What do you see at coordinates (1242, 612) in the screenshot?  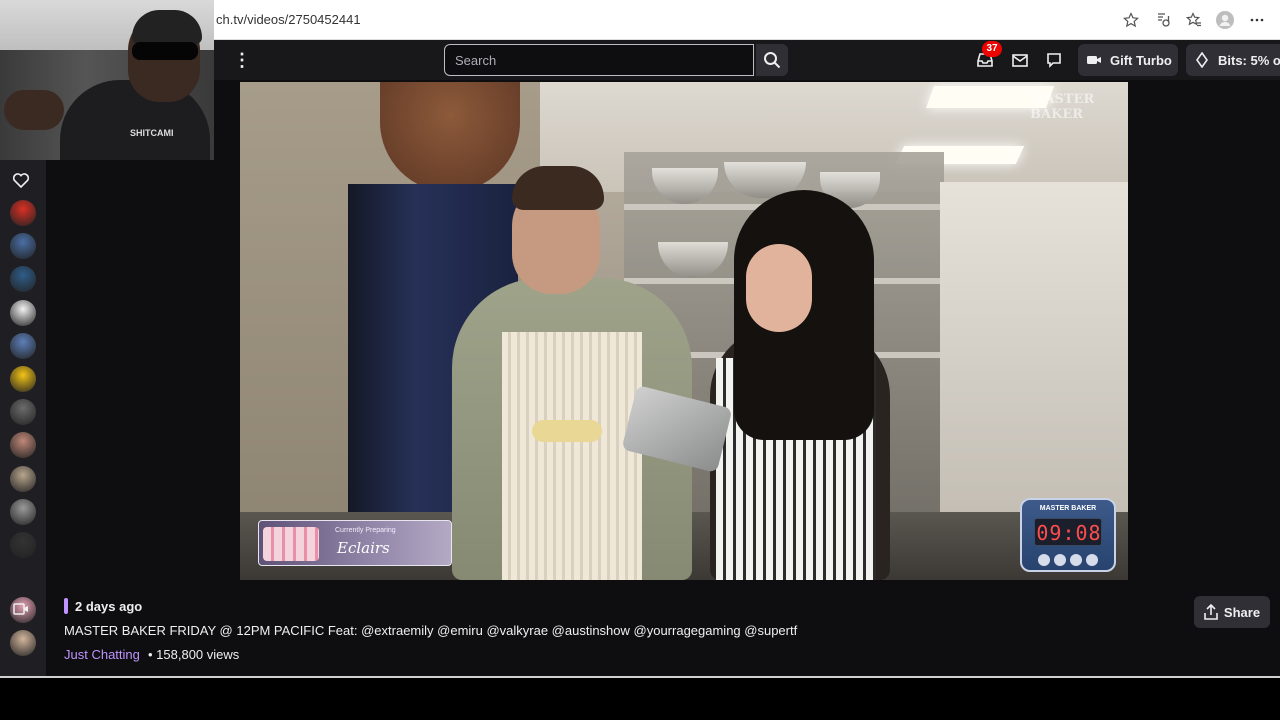 I see `share-label: Share` at bounding box center [1242, 612].